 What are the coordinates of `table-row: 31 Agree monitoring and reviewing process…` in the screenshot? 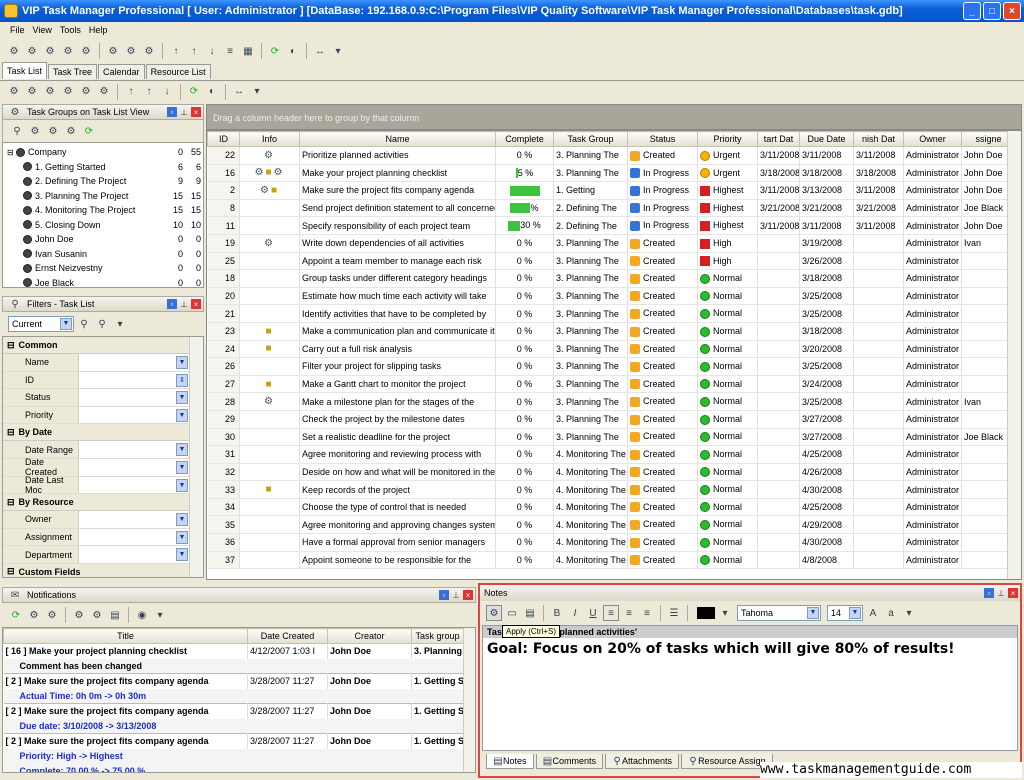 It's located at (611, 454).